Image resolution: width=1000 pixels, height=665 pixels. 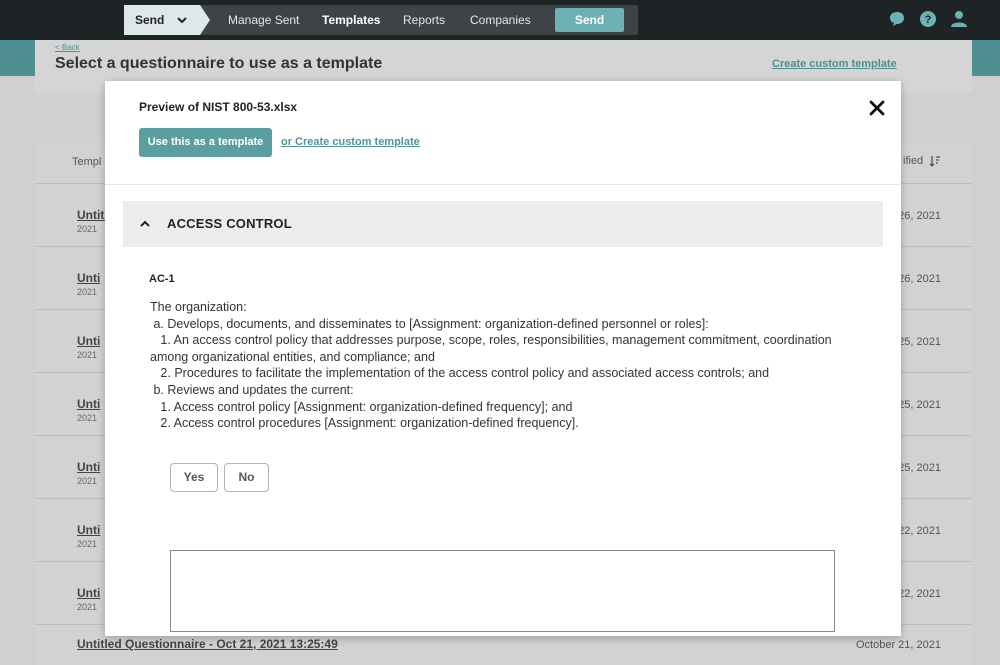 What do you see at coordinates (589, 20) in the screenshot?
I see `send-button: Send` at bounding box center [589, 20].